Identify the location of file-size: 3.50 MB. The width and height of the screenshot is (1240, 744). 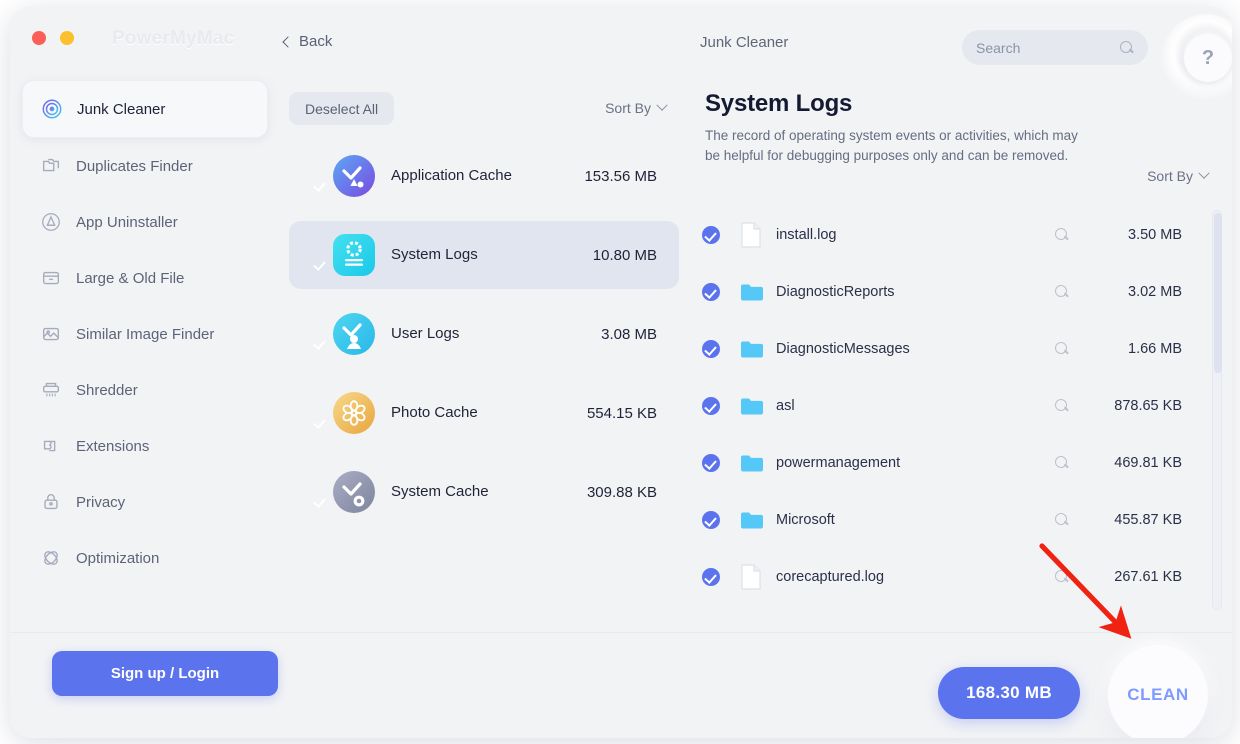
(1155, 234).